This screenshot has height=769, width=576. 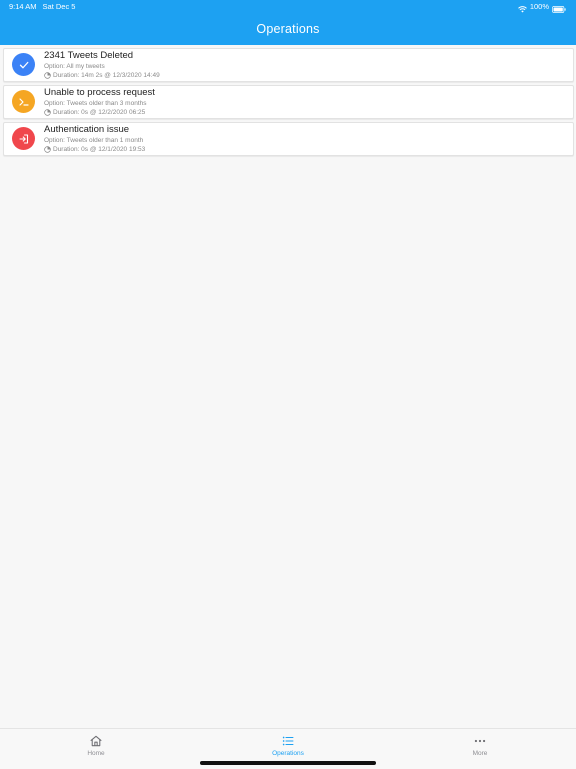 What do you see at coordinates (480, 747) in the screenshot?
I see `tab-more: More` at bounding box center [480, 747].